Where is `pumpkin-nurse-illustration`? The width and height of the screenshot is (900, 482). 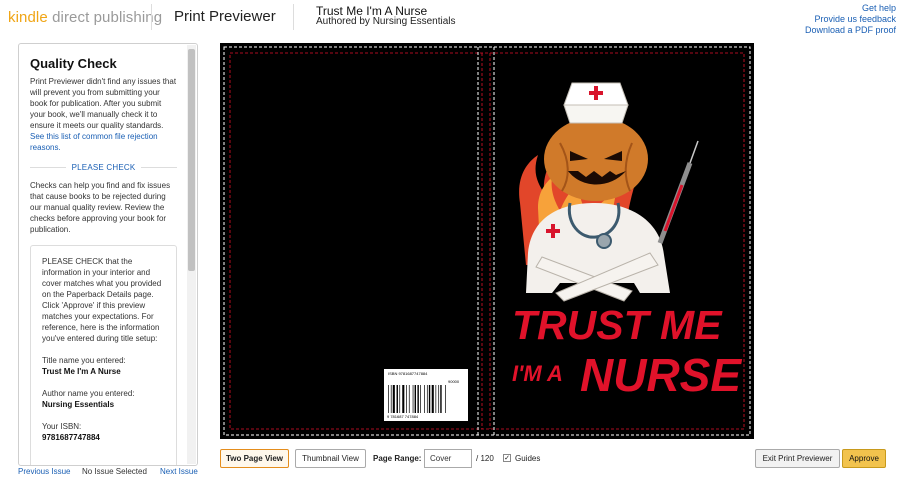
pumpkin-nurse-illustration is located at coordinates (609, 192).